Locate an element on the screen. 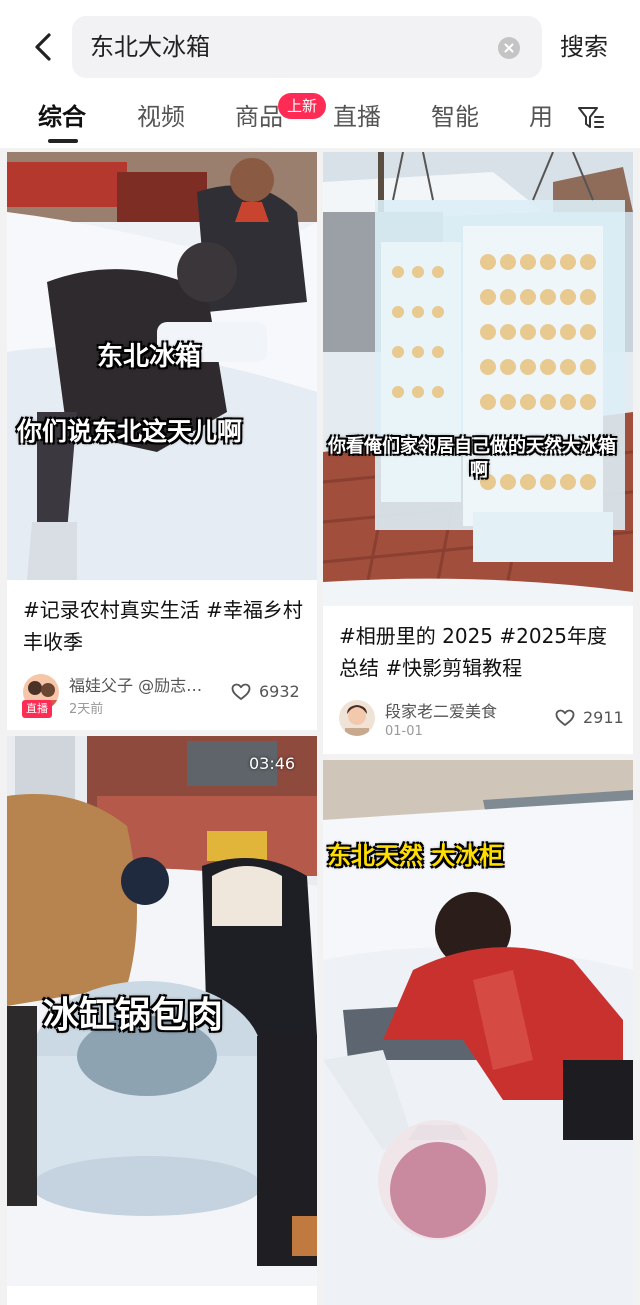 Image resolution: width=640 pixels, height=1305 pixels. search-query: 东北大冰箱 is located at coordinates (150, 47).